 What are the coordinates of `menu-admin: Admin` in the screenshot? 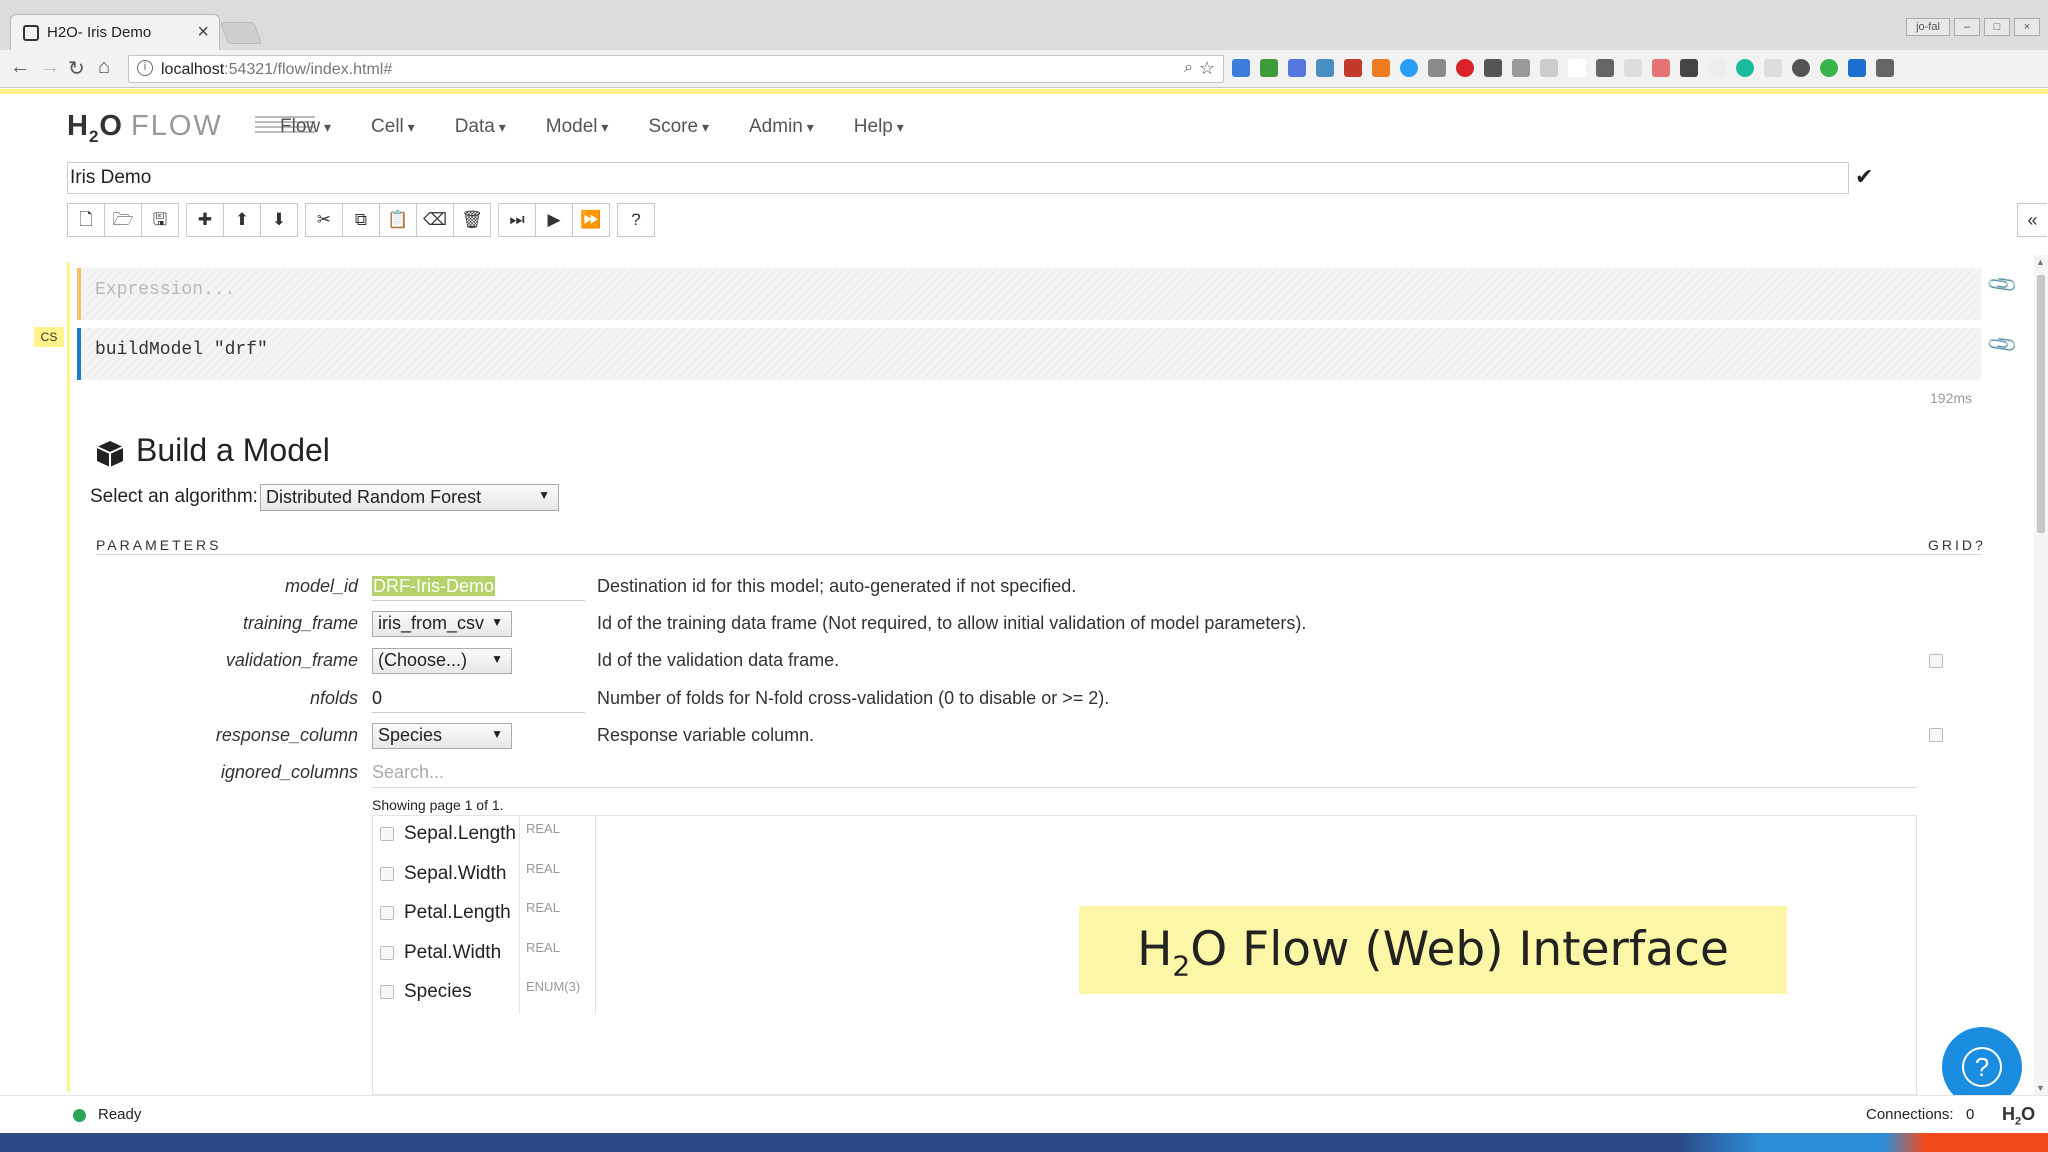 It's located at (781, 127).